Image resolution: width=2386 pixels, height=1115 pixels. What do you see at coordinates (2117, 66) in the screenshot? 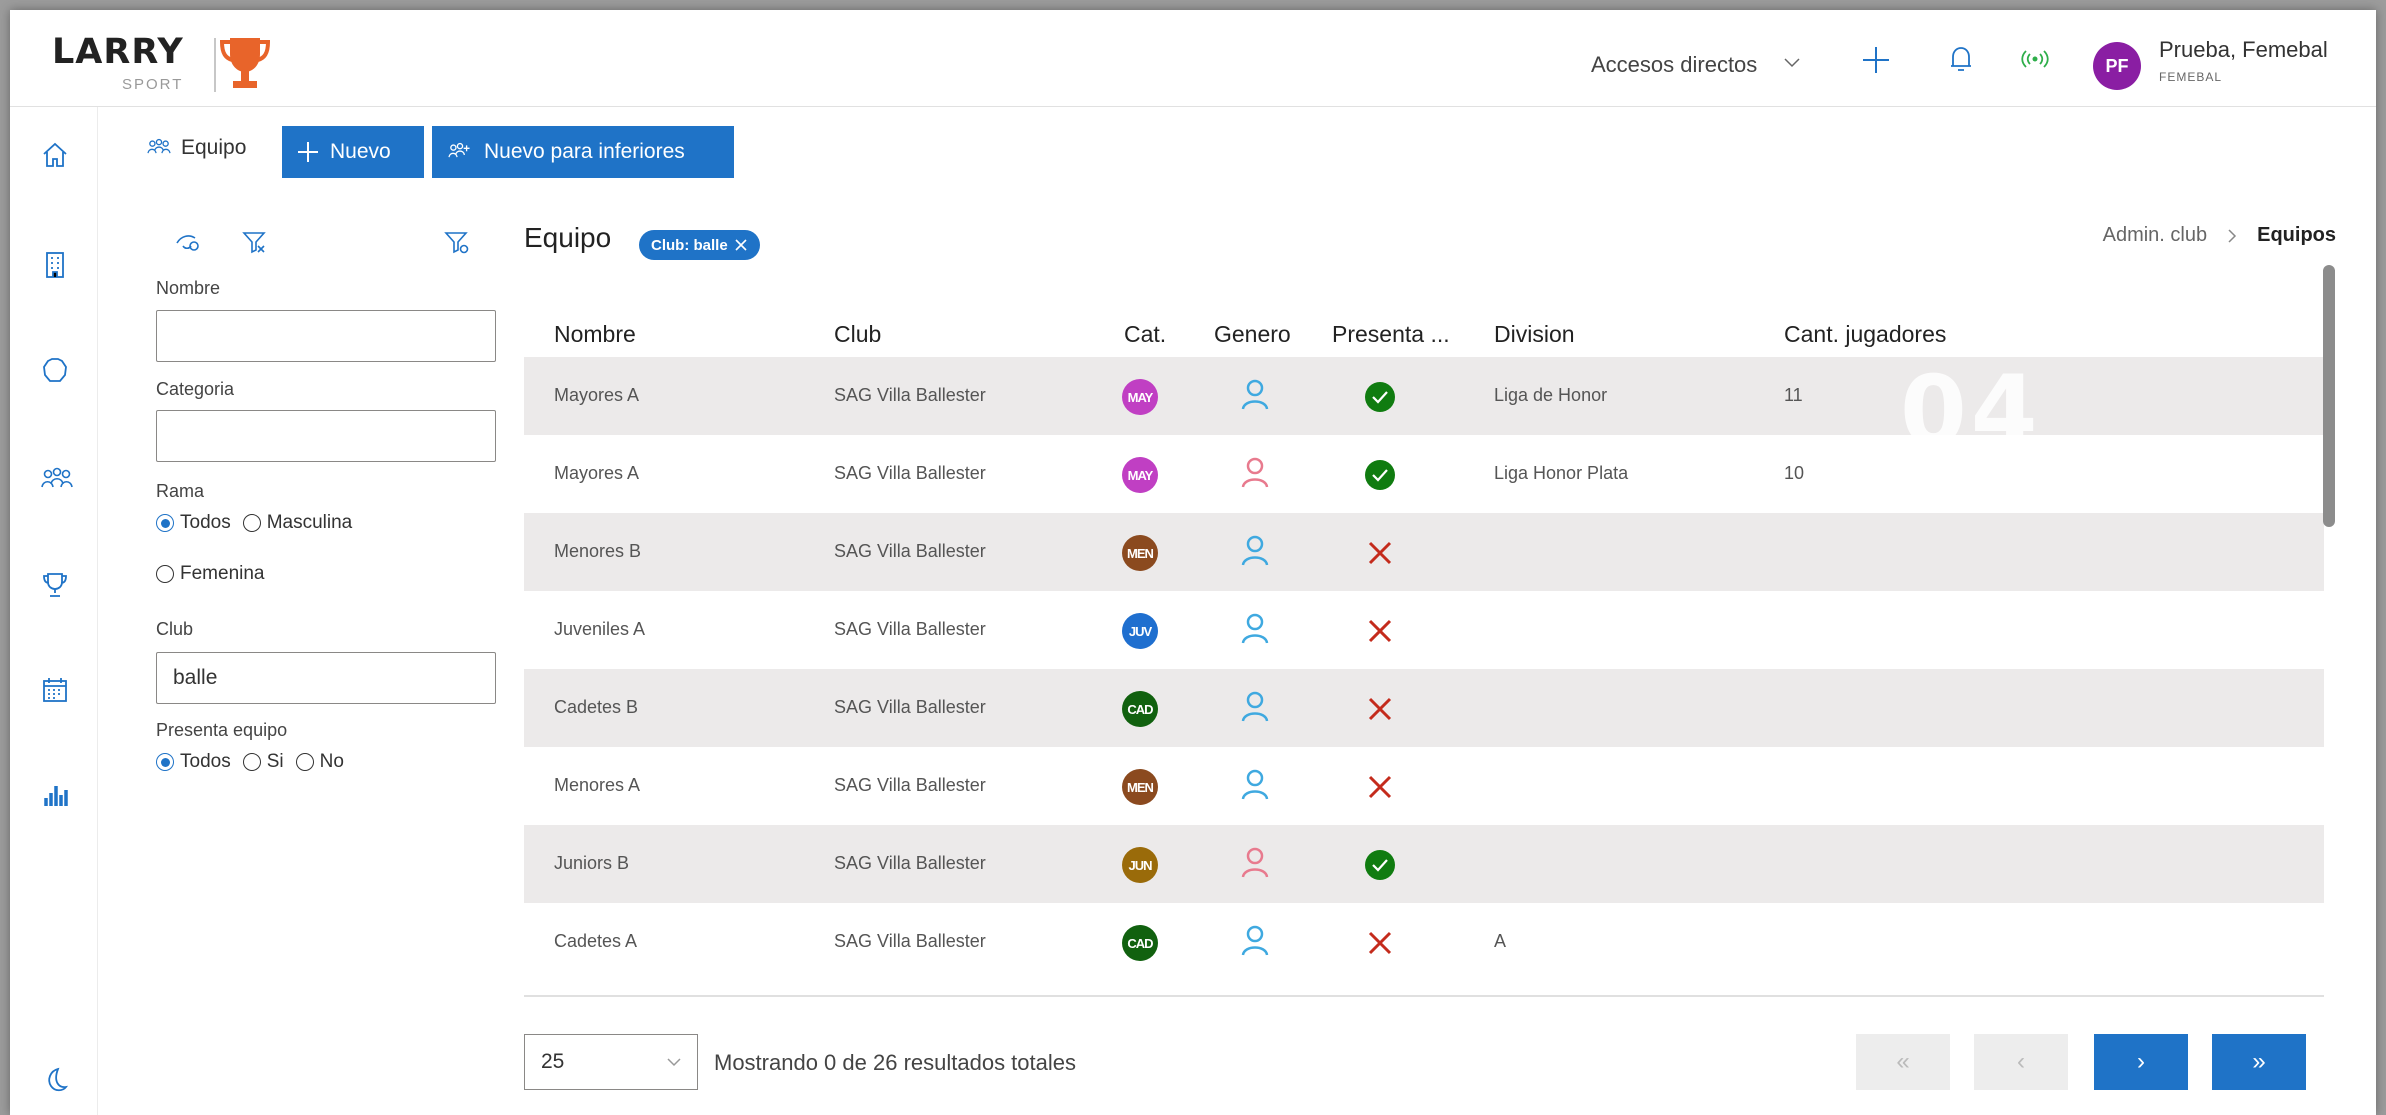
I see `avatar: PF` at bounding box center [2117, 66].